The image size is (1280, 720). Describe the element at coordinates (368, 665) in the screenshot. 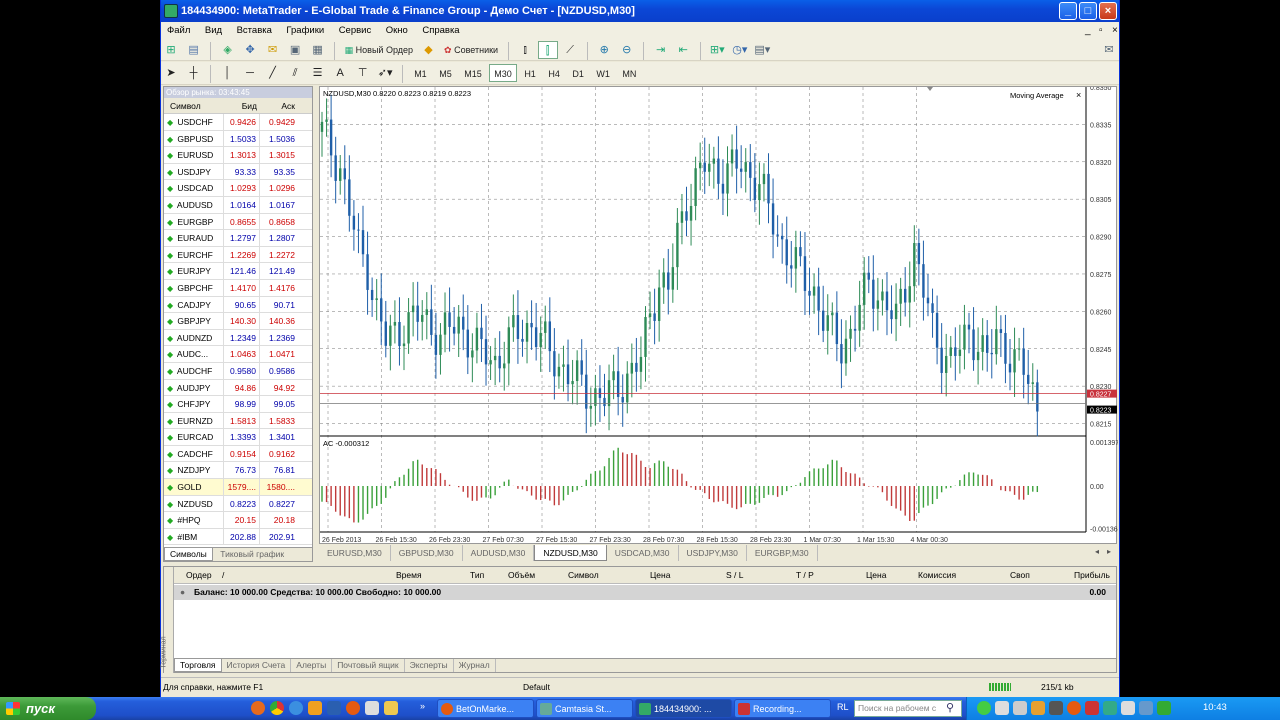

I see `tab-mailbox: Почтовый ящик` at that location.